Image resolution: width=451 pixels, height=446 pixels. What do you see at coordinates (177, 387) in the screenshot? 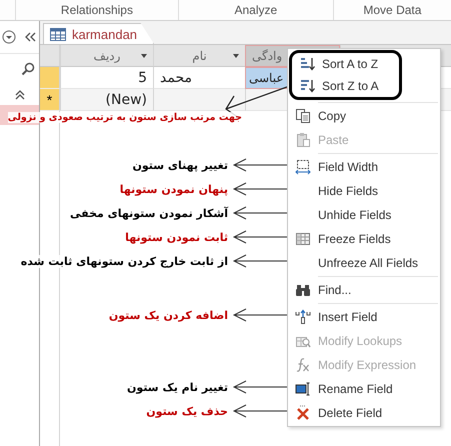
I see `annotation-text: تغییر نام یک ستون` at bounding box center [177, 387].